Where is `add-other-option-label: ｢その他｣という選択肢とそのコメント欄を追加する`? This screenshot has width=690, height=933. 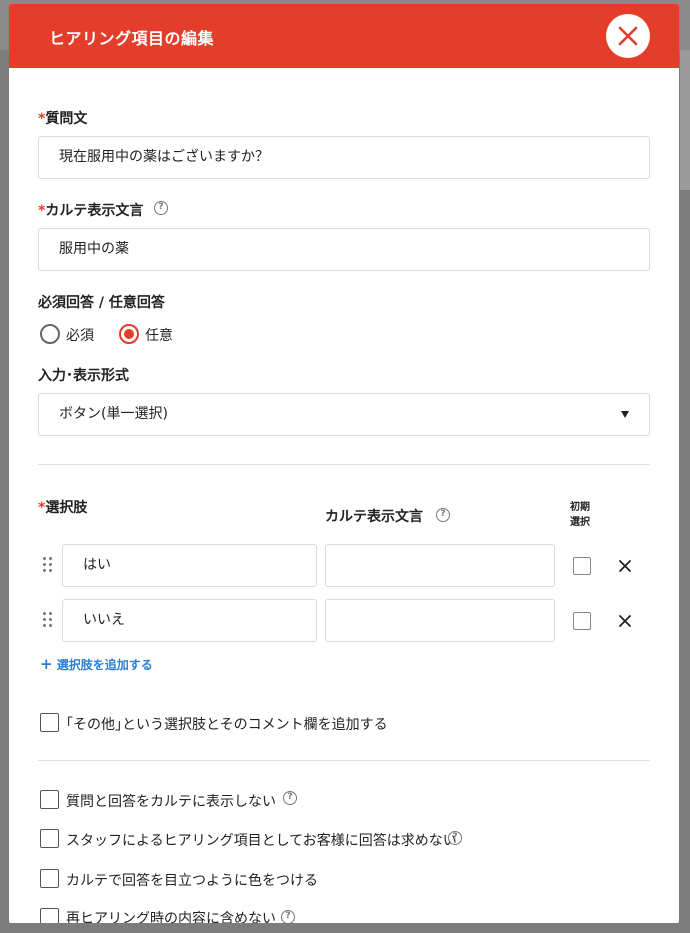
add-other-option-label: ｢その他｣という選択肢とそのコメント欄を追加する is located at coordinates (227, 725).